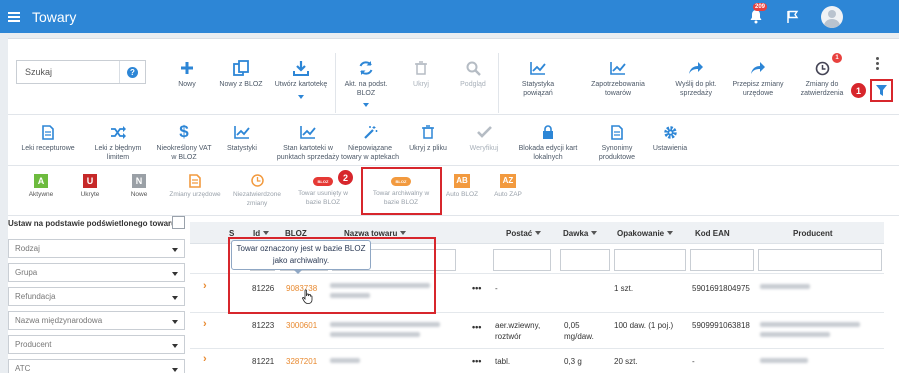 Image resolution: width=899 pixels, height=373 pixels. What do you see at coordinates (670, 138) in the screenshot?
I see `settings-button: Ustawienia` at bounding box center [670, 138].